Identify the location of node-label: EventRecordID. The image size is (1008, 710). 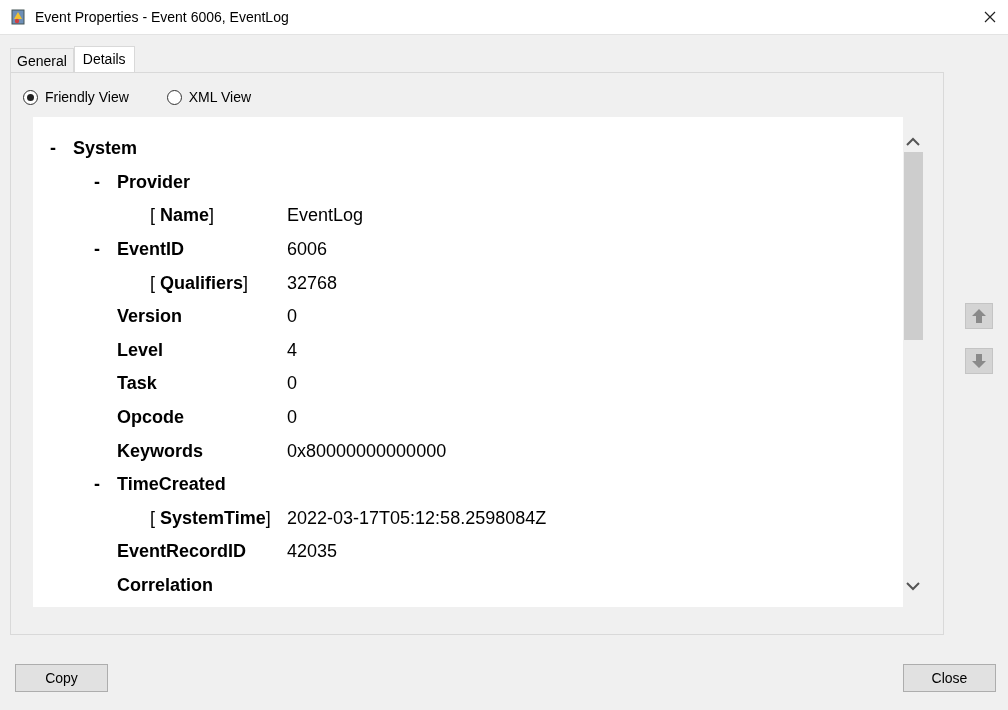
(182, 552).